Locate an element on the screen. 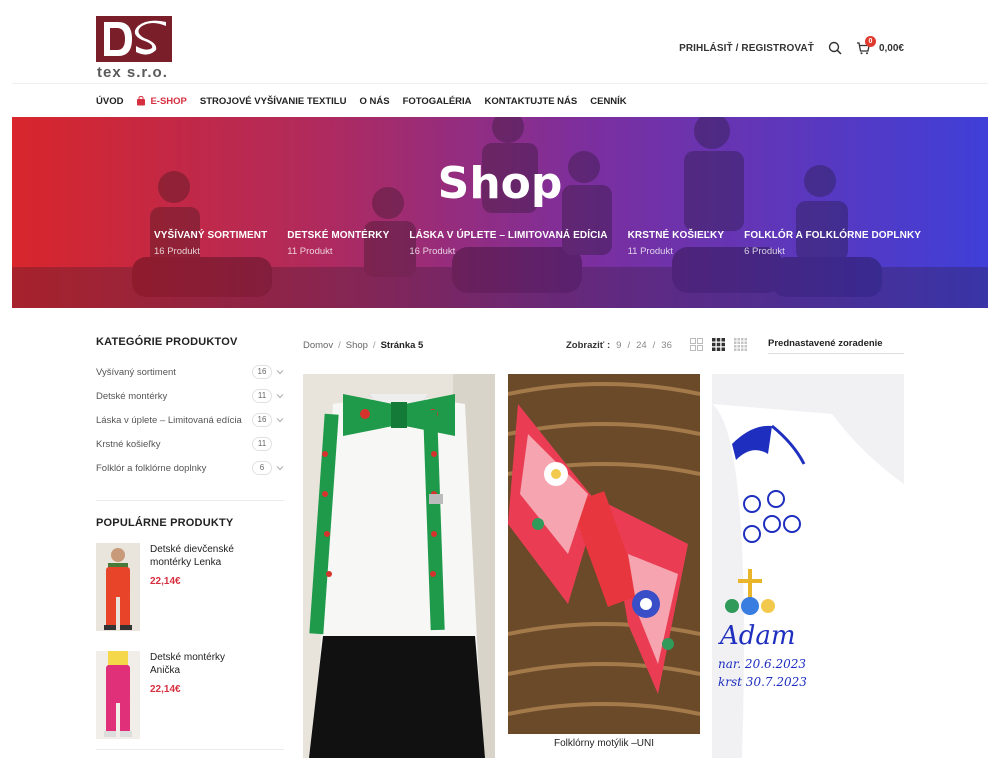 This screenshot has width=1000, height=760. breadcrumb-current: Stránka 5 is located at coordinates (402, 345).